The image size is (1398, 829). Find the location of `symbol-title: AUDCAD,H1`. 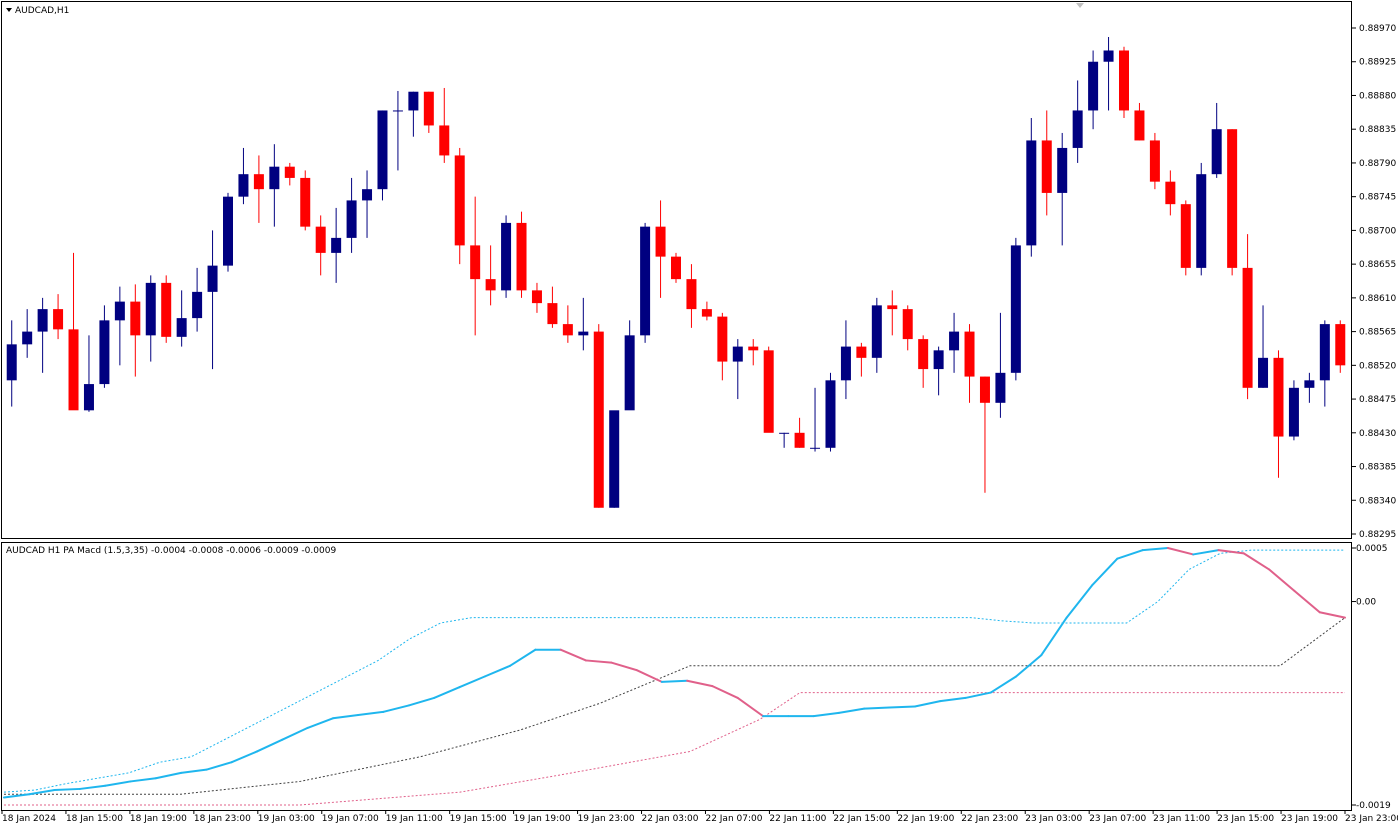

symbol-title: AUDCAD,H1 is located at coordinates (42, 11).